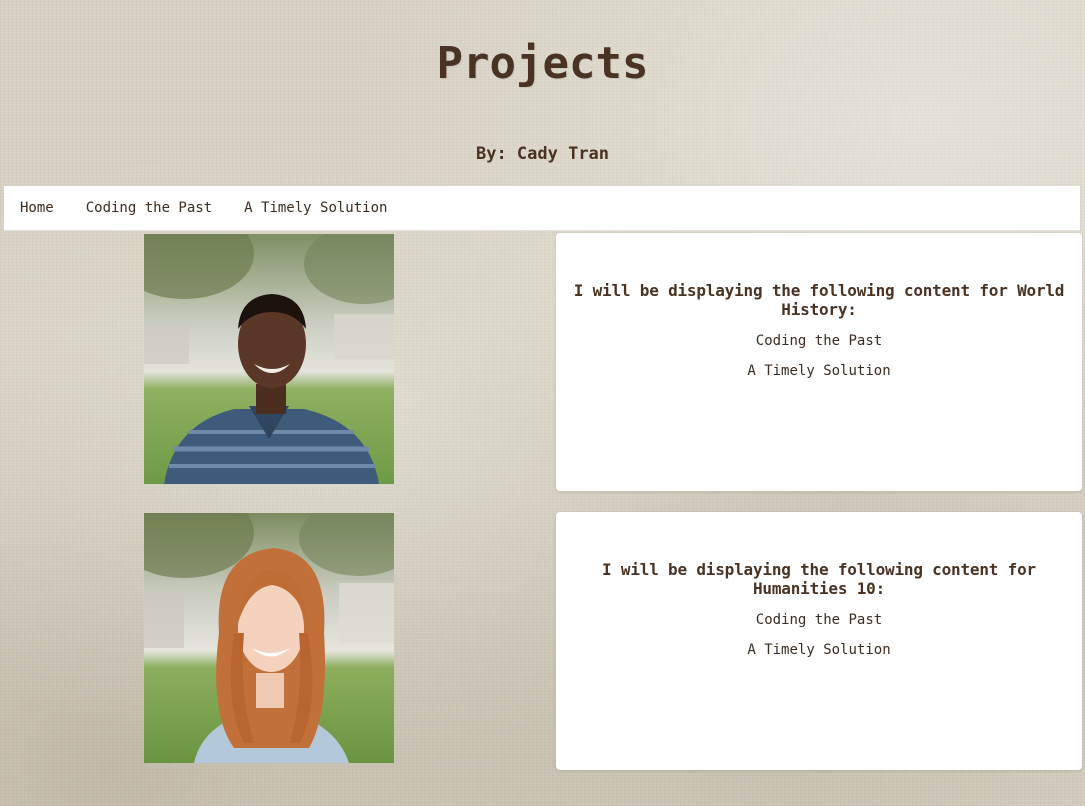 Image resolution: width=1085 pixels, height=806 pixels. What do you see at coordinates (37, 208) in the screenshot?
I see `nav-link-home: Home` at bounding box center [37, 208].